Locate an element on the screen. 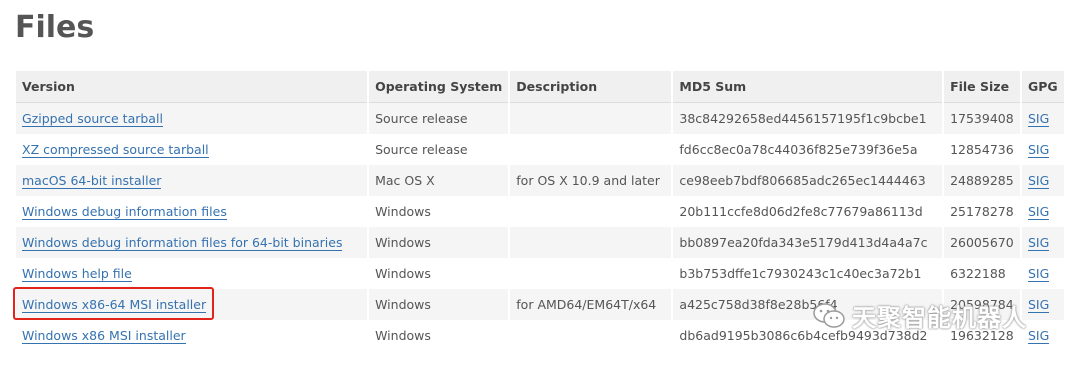  description-cell: for AMD64/EM64T/x64 is located at coordinates (591, 304).